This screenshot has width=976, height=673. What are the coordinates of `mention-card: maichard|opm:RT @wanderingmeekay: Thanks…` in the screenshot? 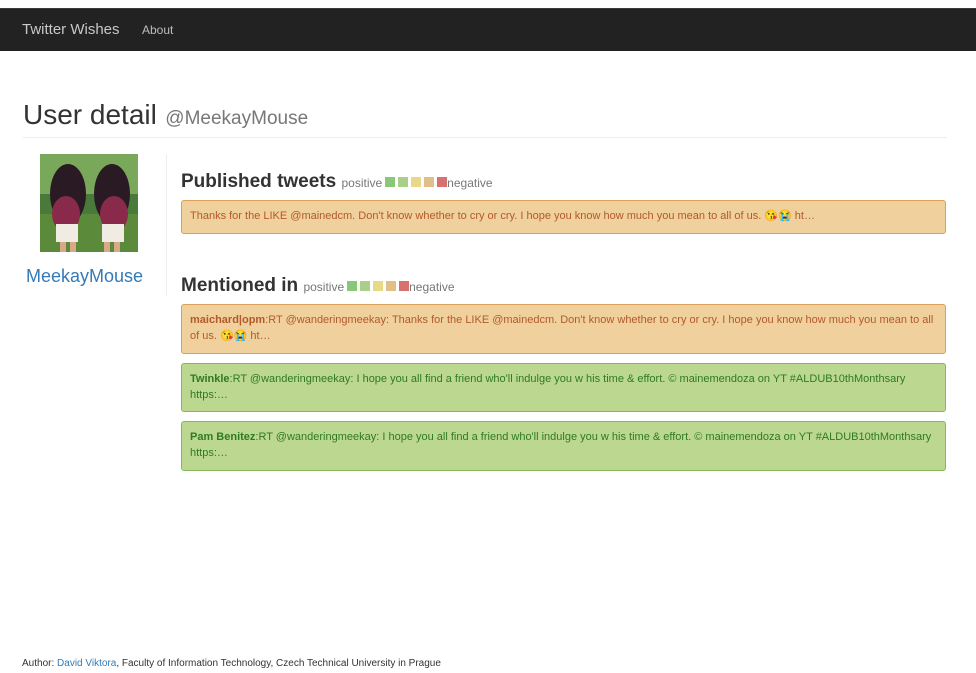 It's located at (563, 329).